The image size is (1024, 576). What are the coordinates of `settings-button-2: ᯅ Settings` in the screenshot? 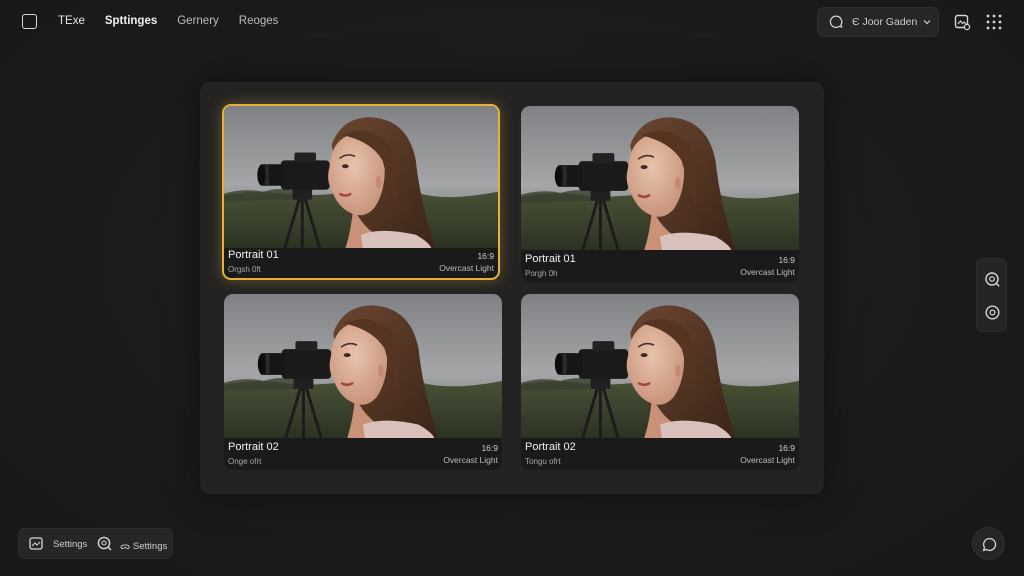 It's located at (143, 545).